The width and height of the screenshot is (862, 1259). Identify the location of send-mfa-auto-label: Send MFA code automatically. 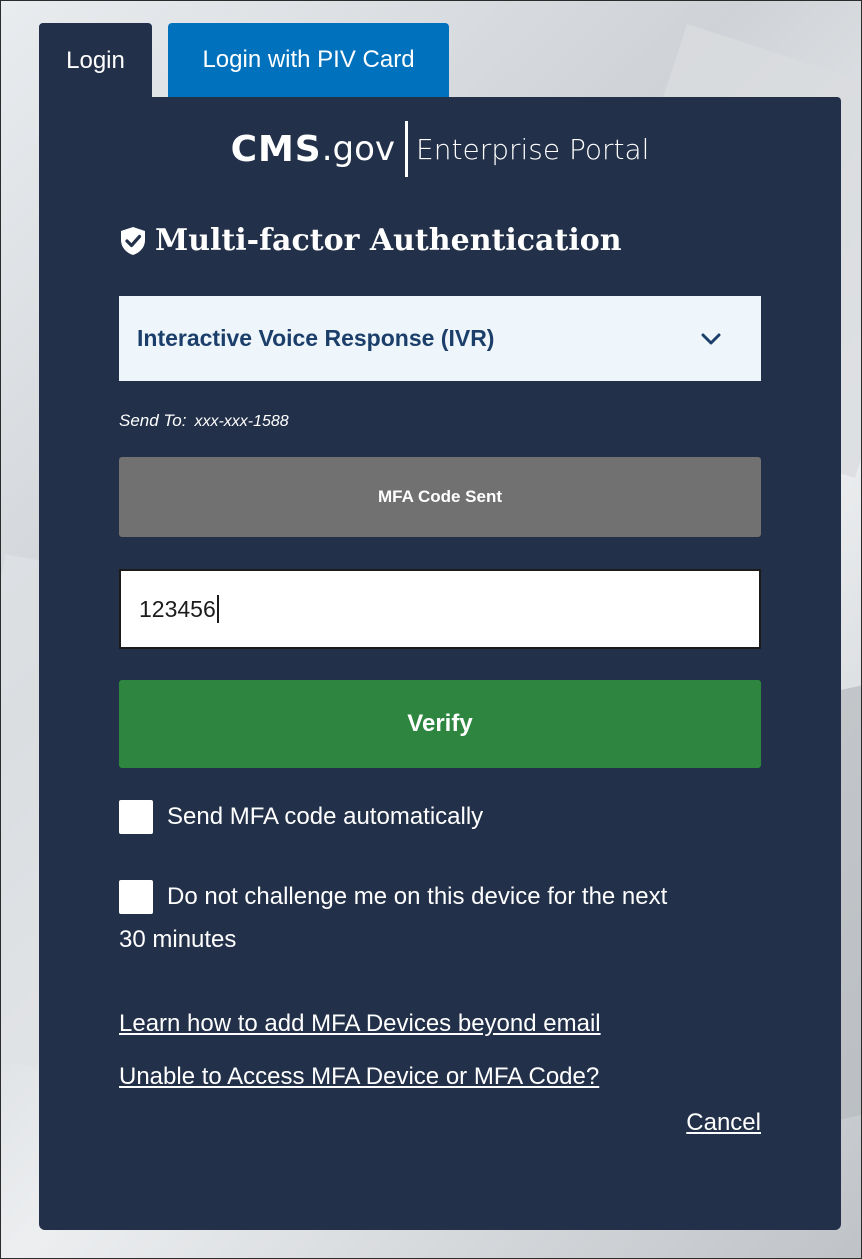
(325, 816).